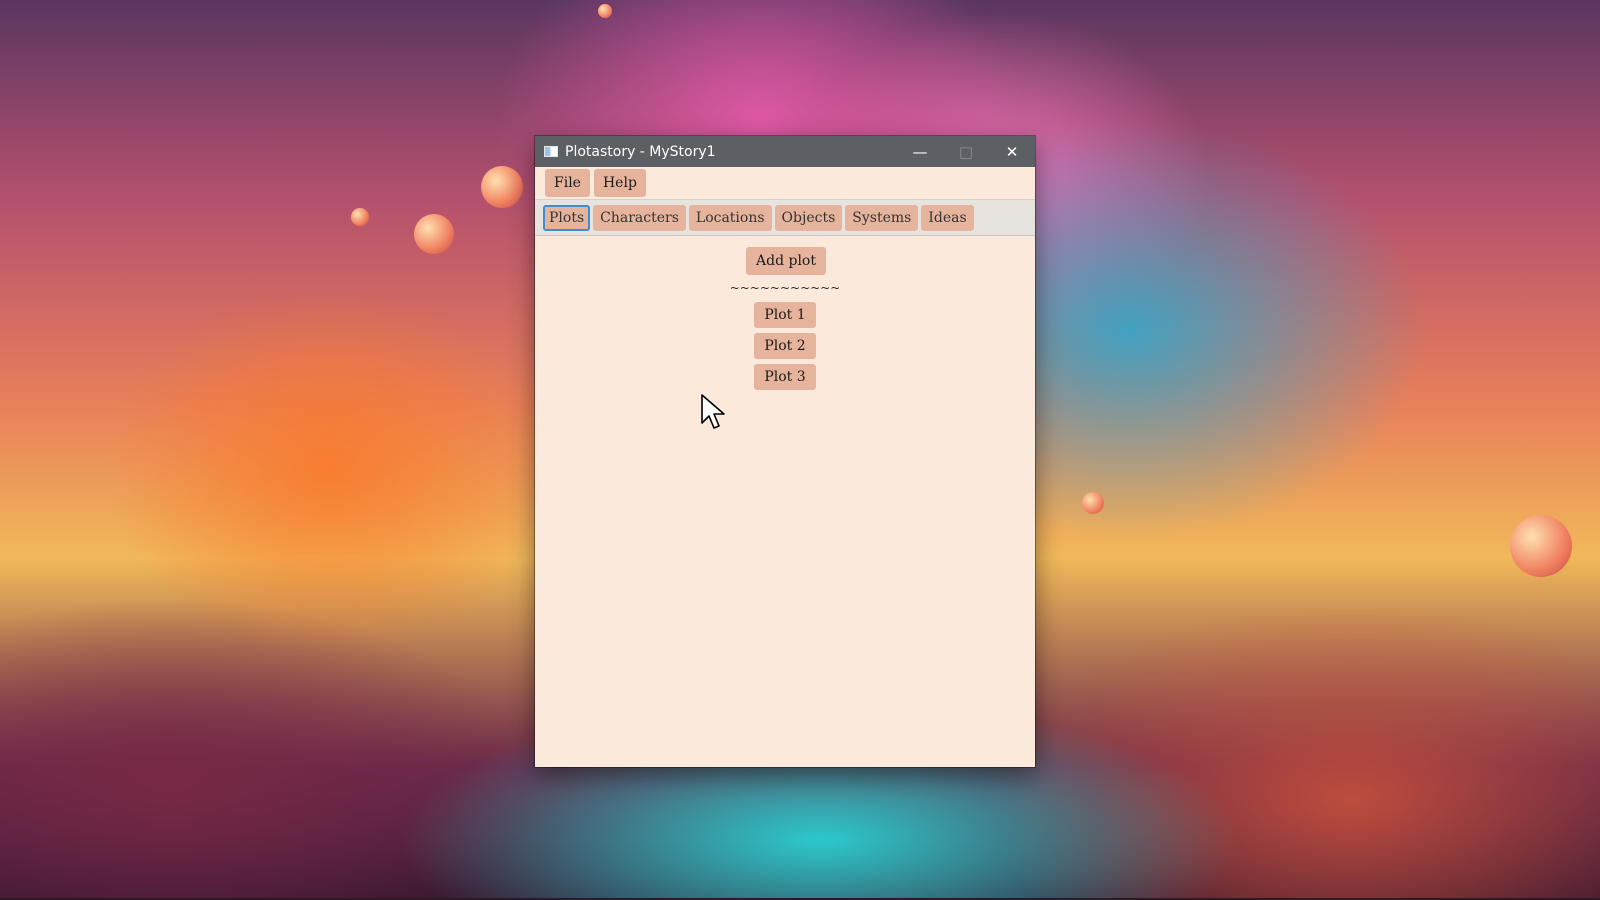 The height and width of the screenshot is (900, 1600). What do you see at coordinates (947, 217) in the screenshot?
I see `tab-ideas: Ideas` at bounding box center [947, 217].